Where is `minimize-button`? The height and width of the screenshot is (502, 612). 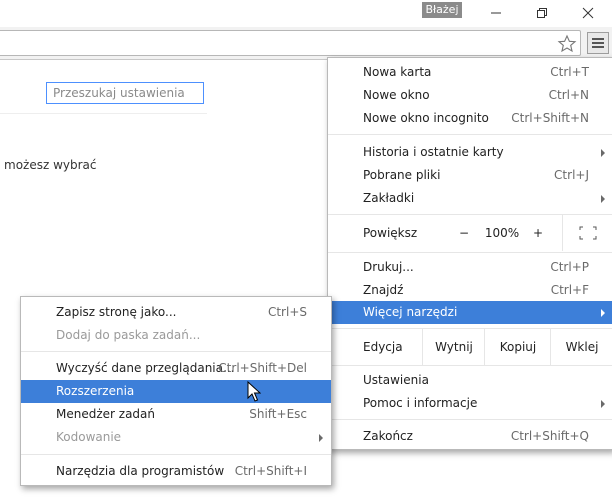
minimize-button is located at coordinates (496, 13).